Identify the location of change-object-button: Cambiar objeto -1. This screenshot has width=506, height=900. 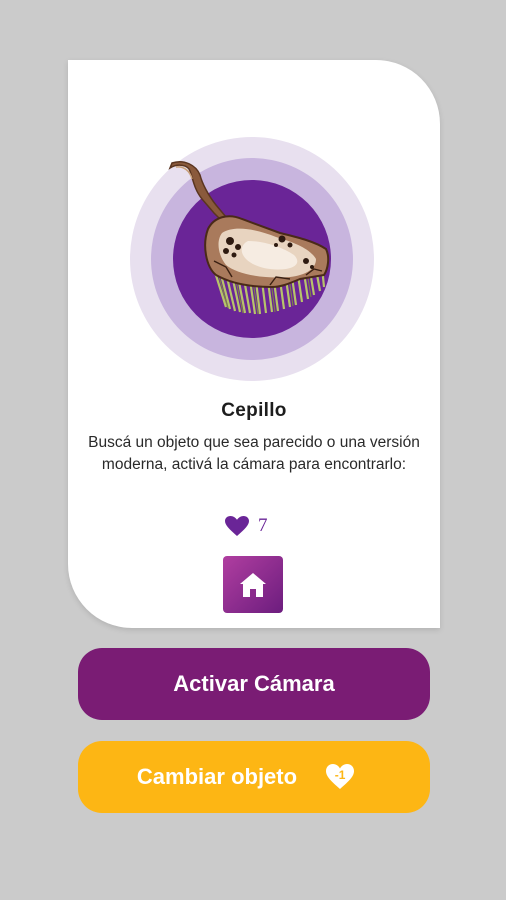
(254, 777).